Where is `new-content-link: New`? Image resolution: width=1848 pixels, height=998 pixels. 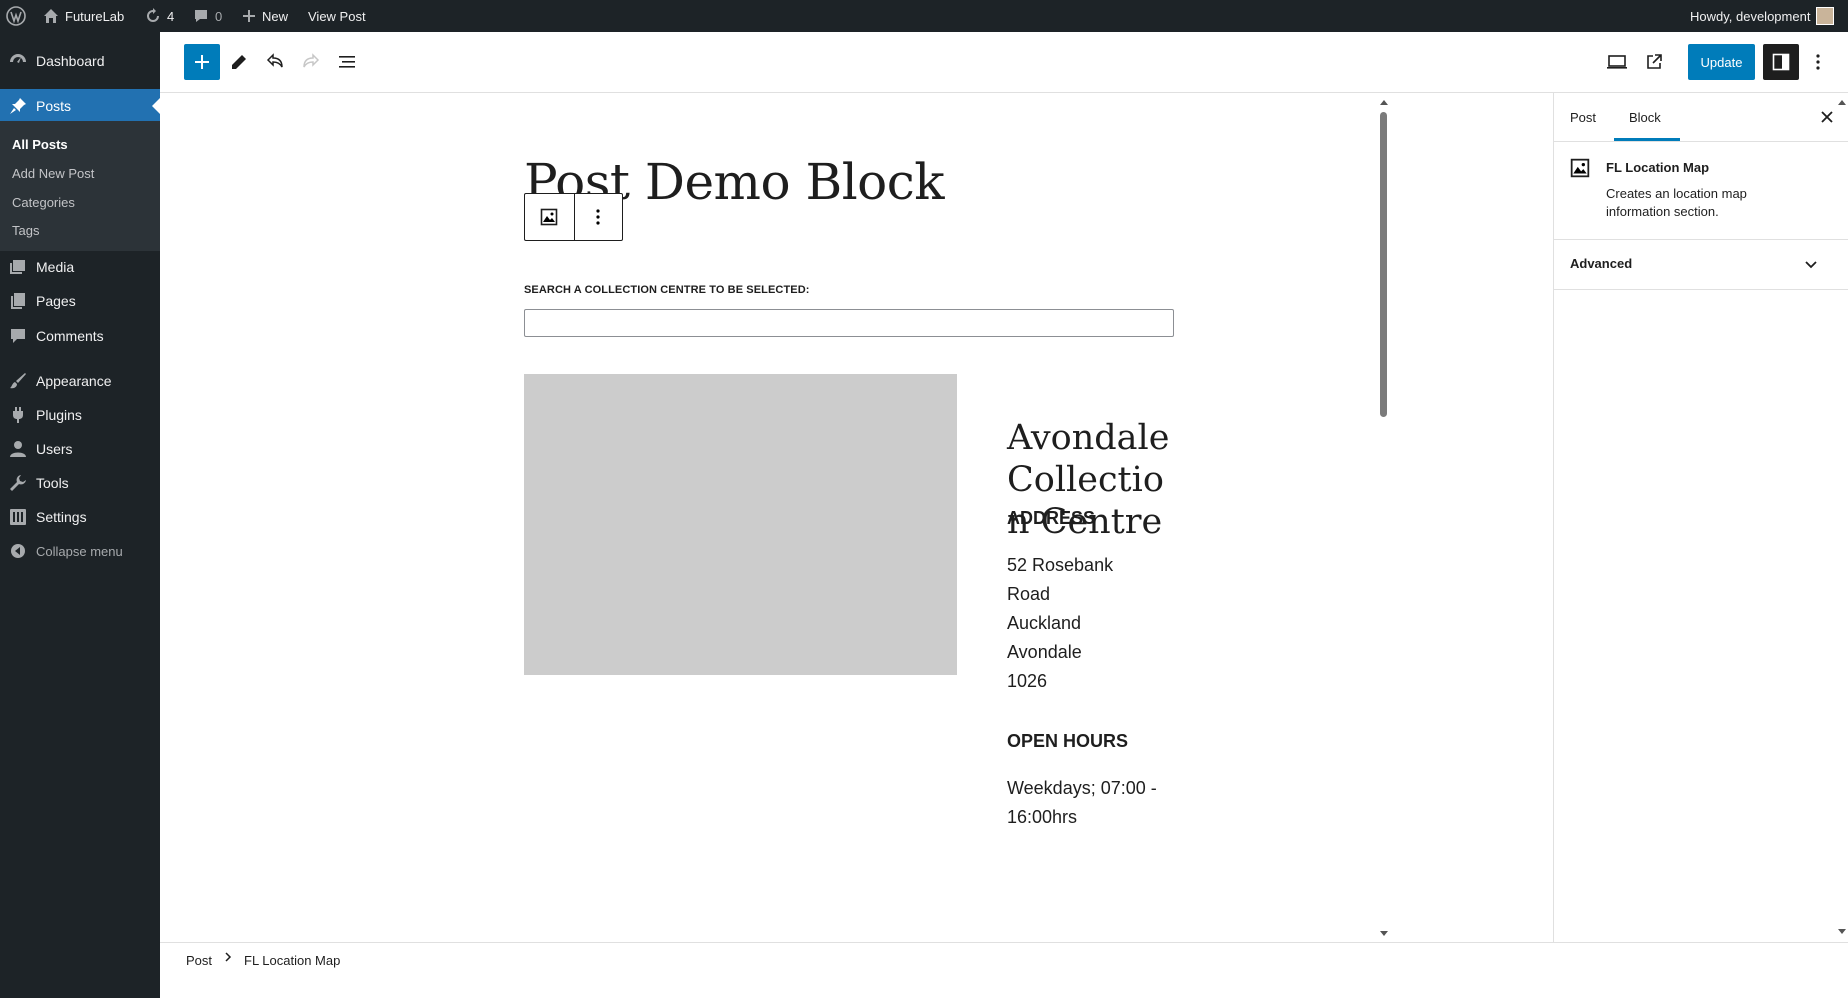
new-content-link: New is located at coordinates (265, 16).